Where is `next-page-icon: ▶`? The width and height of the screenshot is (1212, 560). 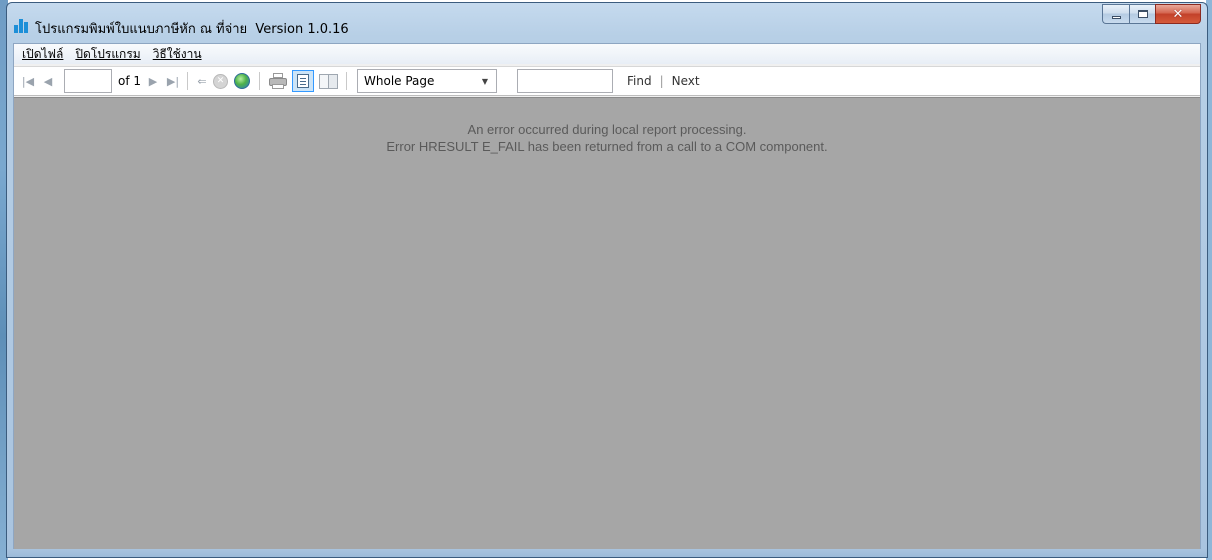
next-page-icon: ▶ is located at coordinates (153, 81).